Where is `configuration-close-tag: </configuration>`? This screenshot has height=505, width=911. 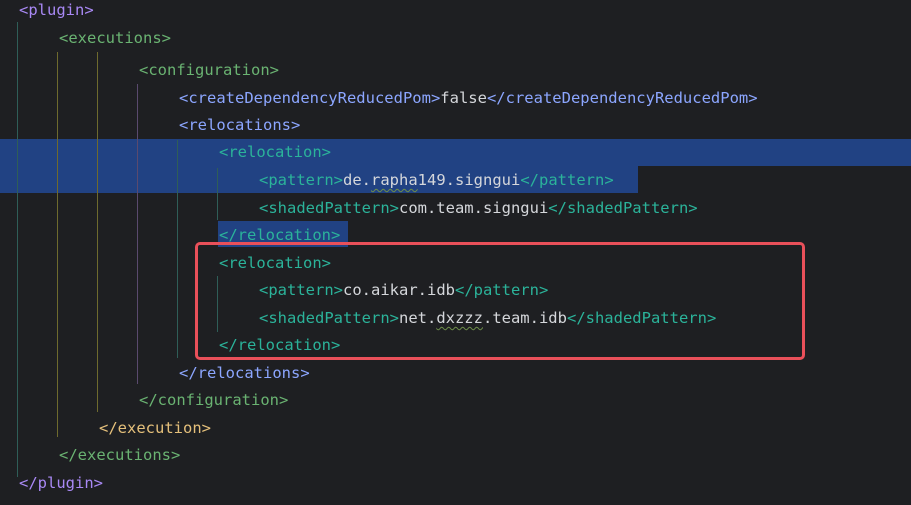 configuration-close-tag: </configuration> is located at coordinates (214, 400).